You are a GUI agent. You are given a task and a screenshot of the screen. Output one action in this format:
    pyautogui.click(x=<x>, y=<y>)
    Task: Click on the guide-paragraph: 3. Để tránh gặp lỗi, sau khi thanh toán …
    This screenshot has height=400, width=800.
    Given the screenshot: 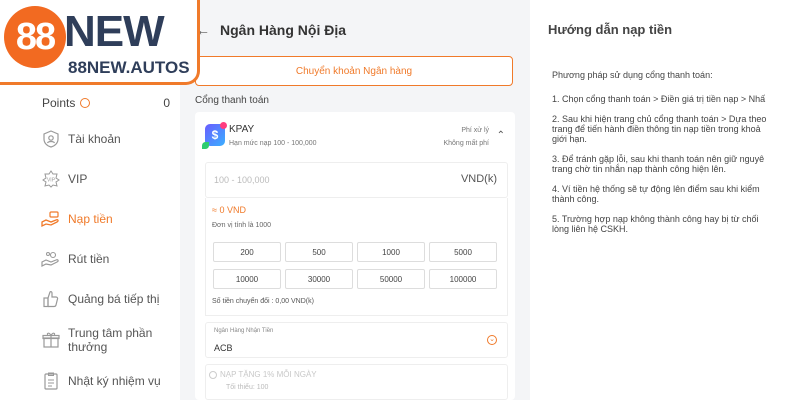 What is the action you would take?
    pyautogui.click(x=658, y=164)
    